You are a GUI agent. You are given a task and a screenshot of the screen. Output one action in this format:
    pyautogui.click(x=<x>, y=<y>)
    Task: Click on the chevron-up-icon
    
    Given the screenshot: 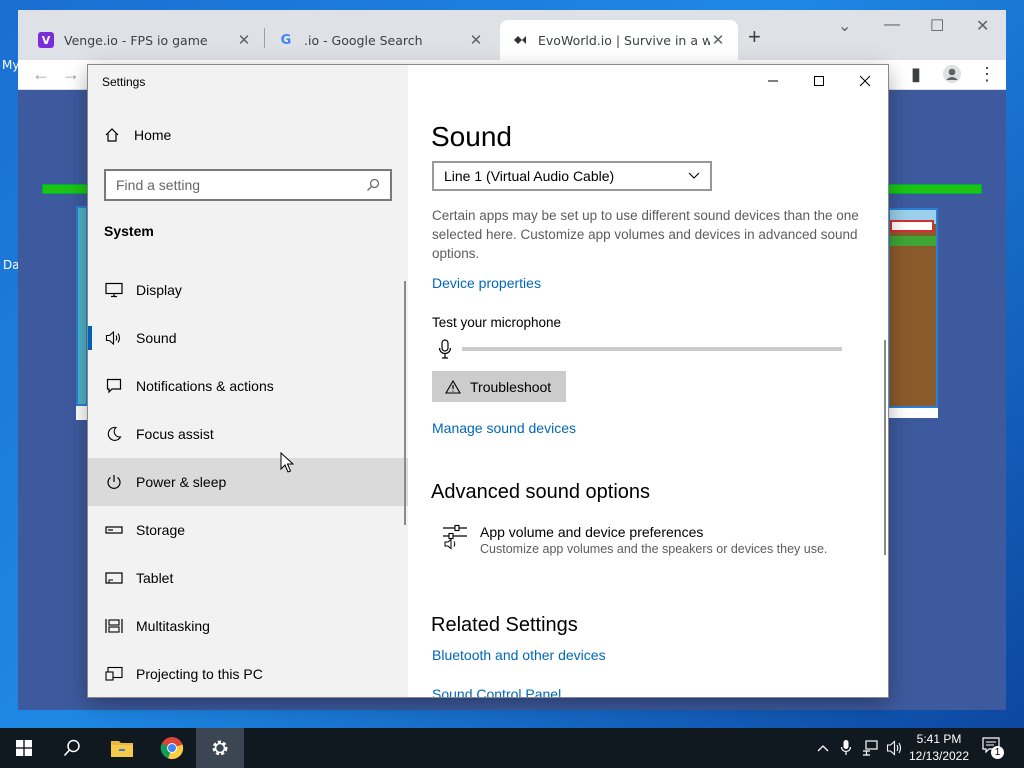 What is the action you would take?
    pyautogui.click(x=823, y=748)
    